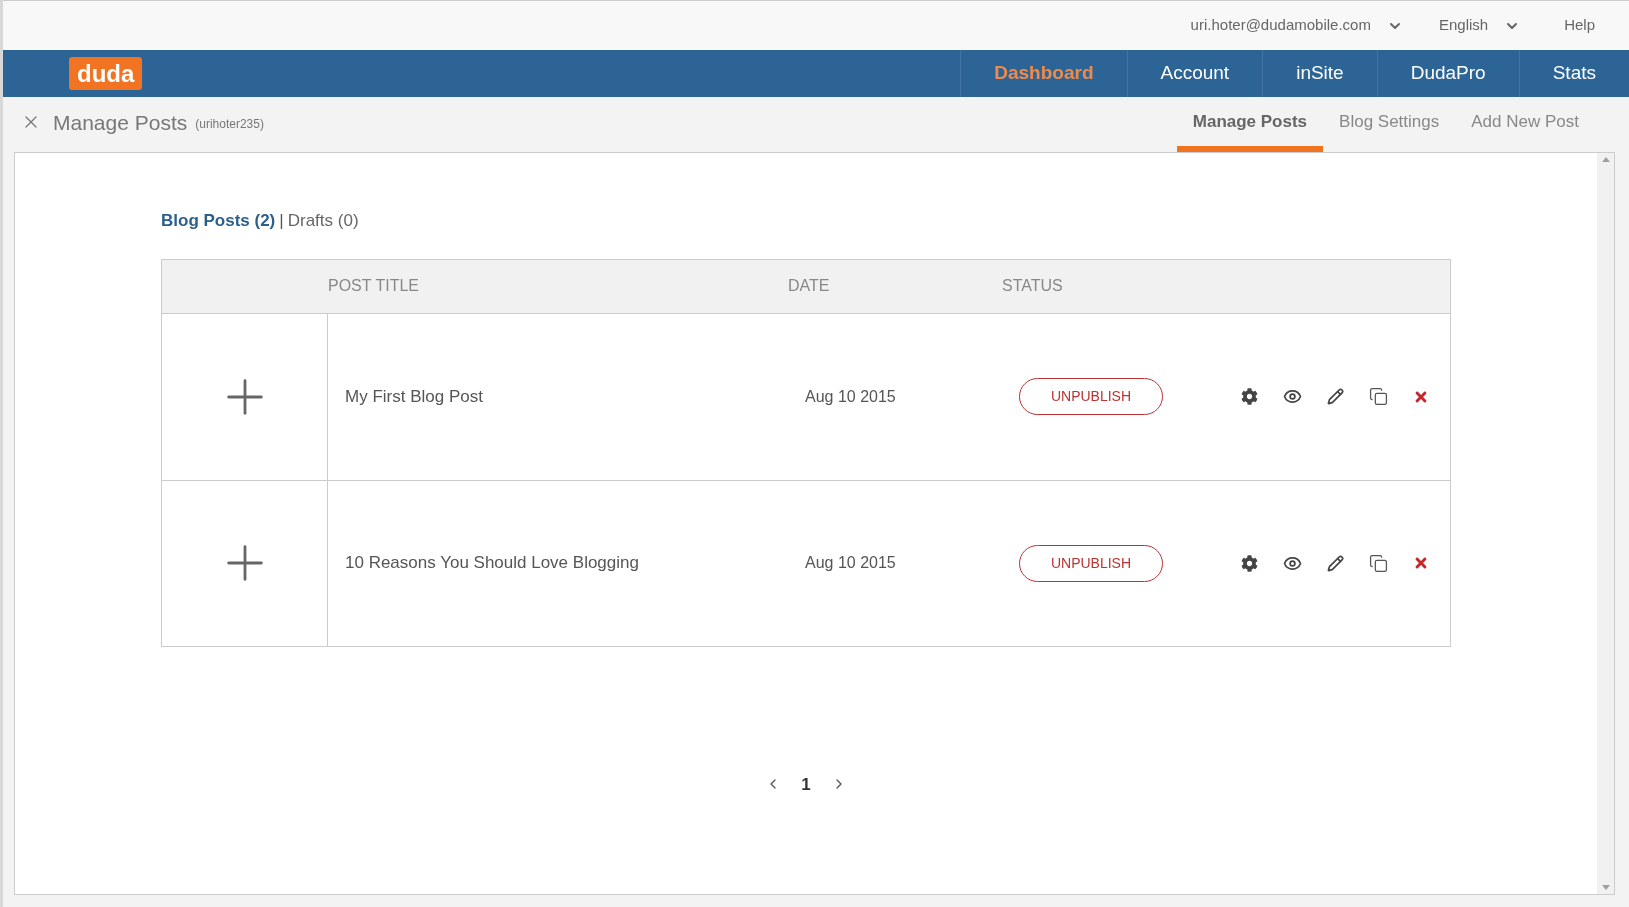 The image size is (1629, 907). What do you see at coordinates (120, 122) in the screenshot?
I see `page-title: Manage Posts` at bounding box center [120, 122].